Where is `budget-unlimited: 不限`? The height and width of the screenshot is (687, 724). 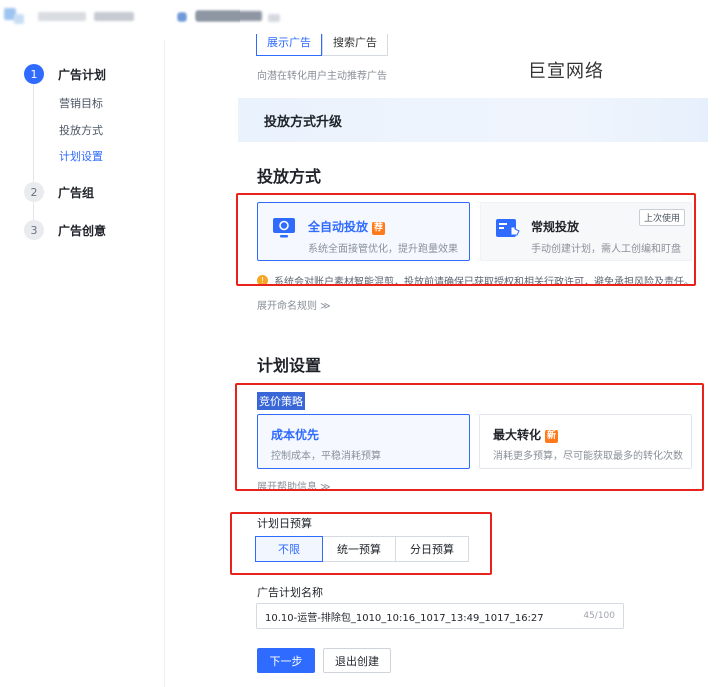
budget-unlimited: 不限 is located at coordinates (289, 549).